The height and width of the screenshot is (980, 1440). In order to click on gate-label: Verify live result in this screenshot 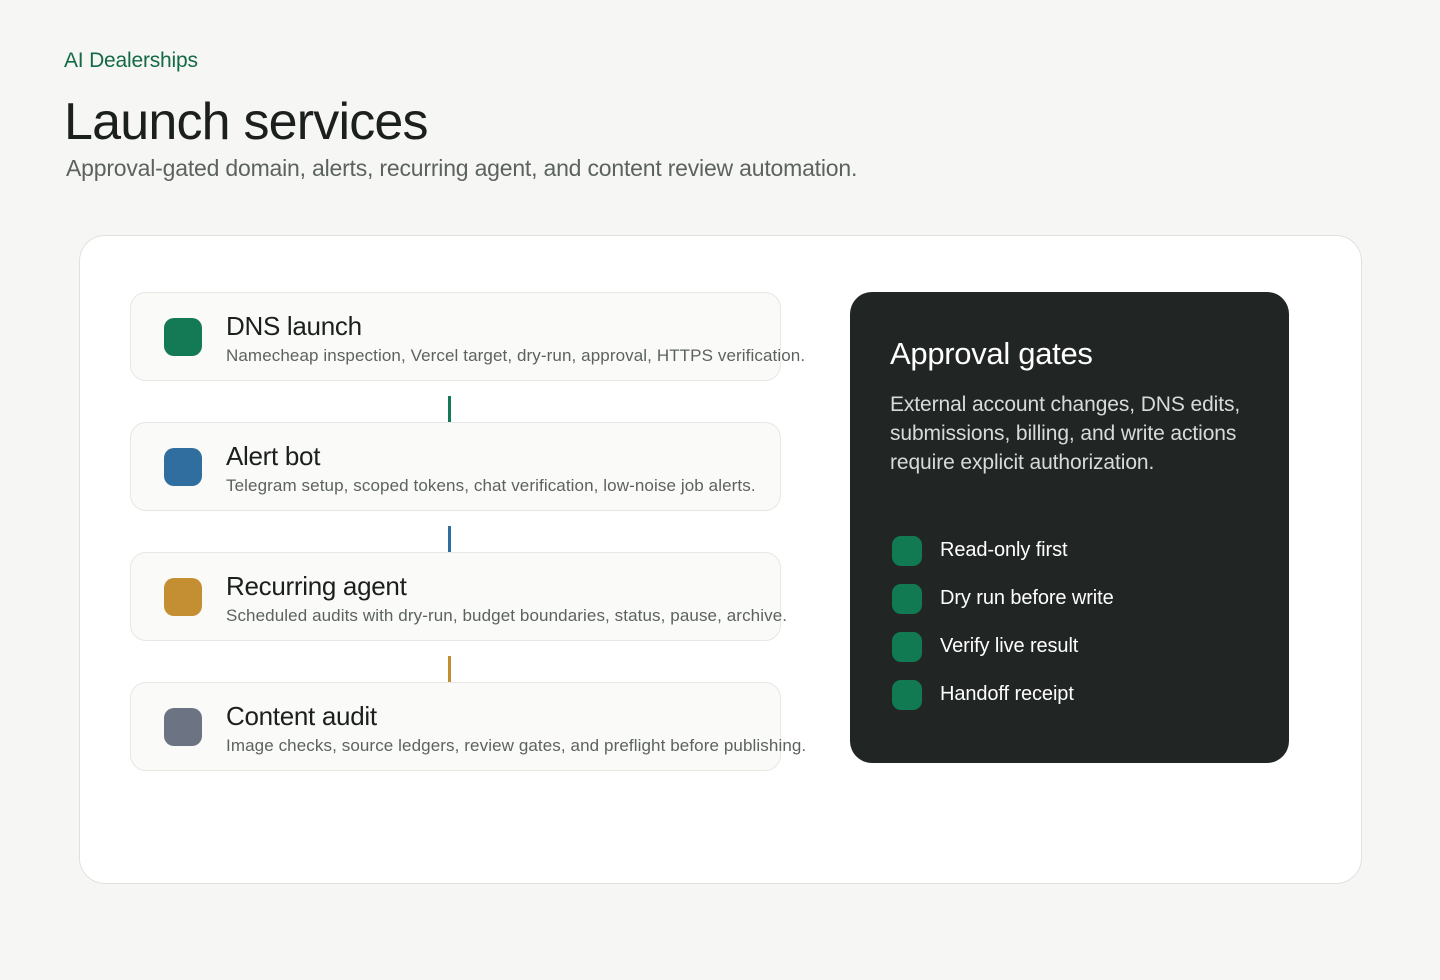, I will do `click(1009, 646)`.